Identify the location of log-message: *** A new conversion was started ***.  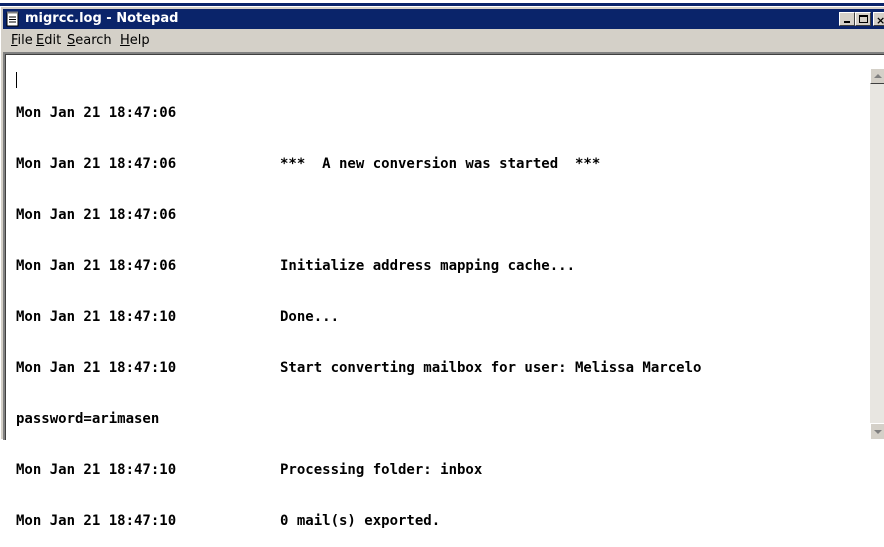
(440, 164).